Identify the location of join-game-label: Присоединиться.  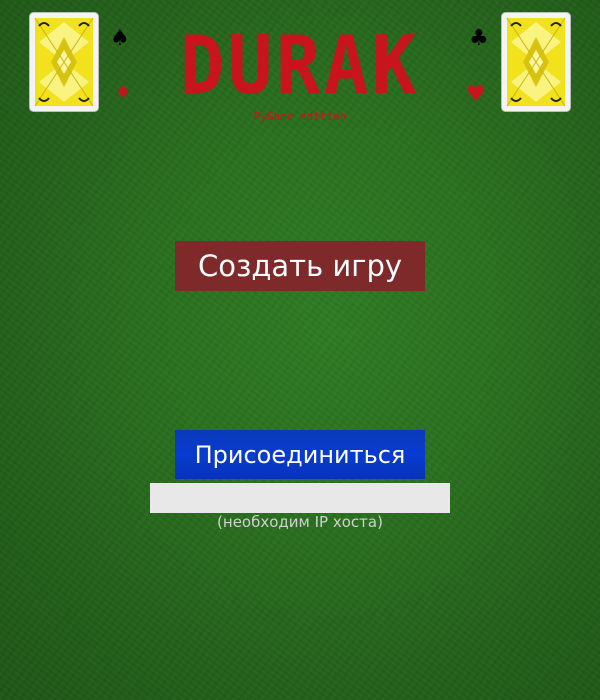
(300, 454).